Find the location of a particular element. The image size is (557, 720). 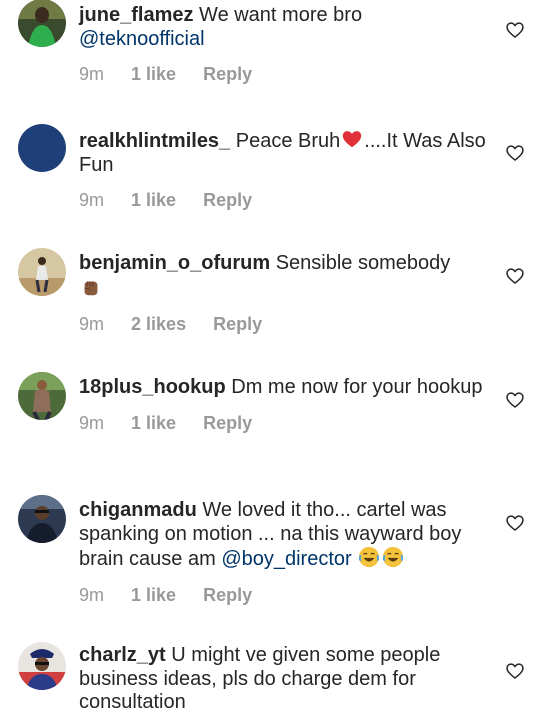

comment-username: june_flamez is located at coordinates (136, 15).